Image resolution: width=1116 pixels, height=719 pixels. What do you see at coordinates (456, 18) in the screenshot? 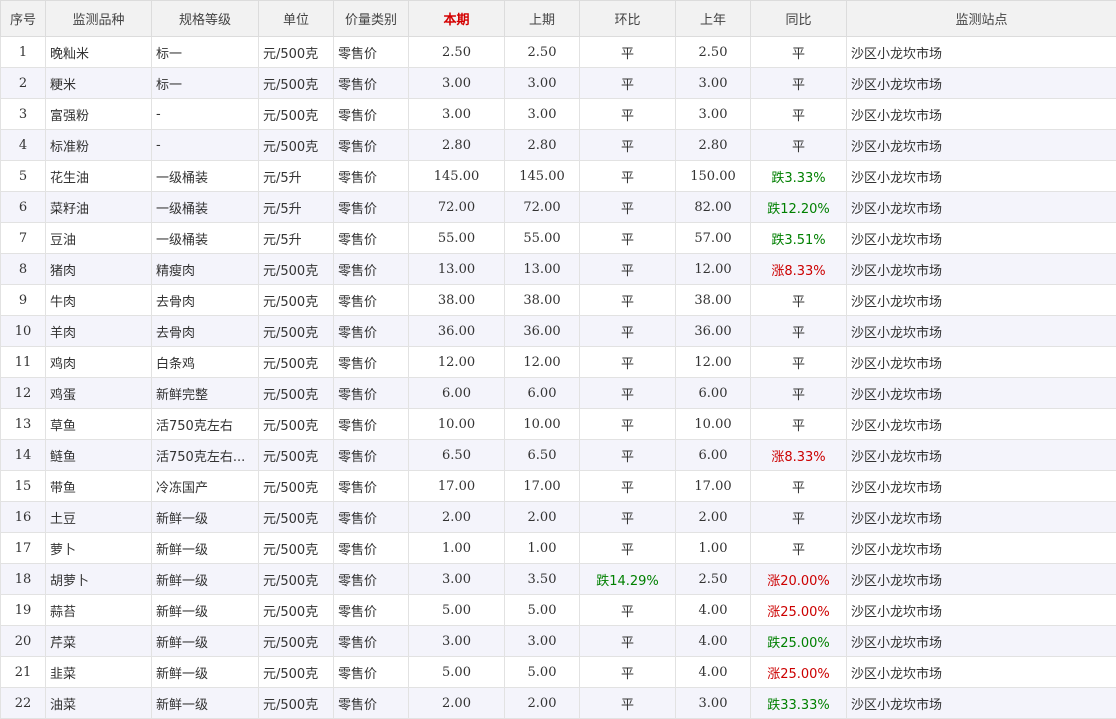
I see `header-current: 本期` at bounding box center [456, 18].